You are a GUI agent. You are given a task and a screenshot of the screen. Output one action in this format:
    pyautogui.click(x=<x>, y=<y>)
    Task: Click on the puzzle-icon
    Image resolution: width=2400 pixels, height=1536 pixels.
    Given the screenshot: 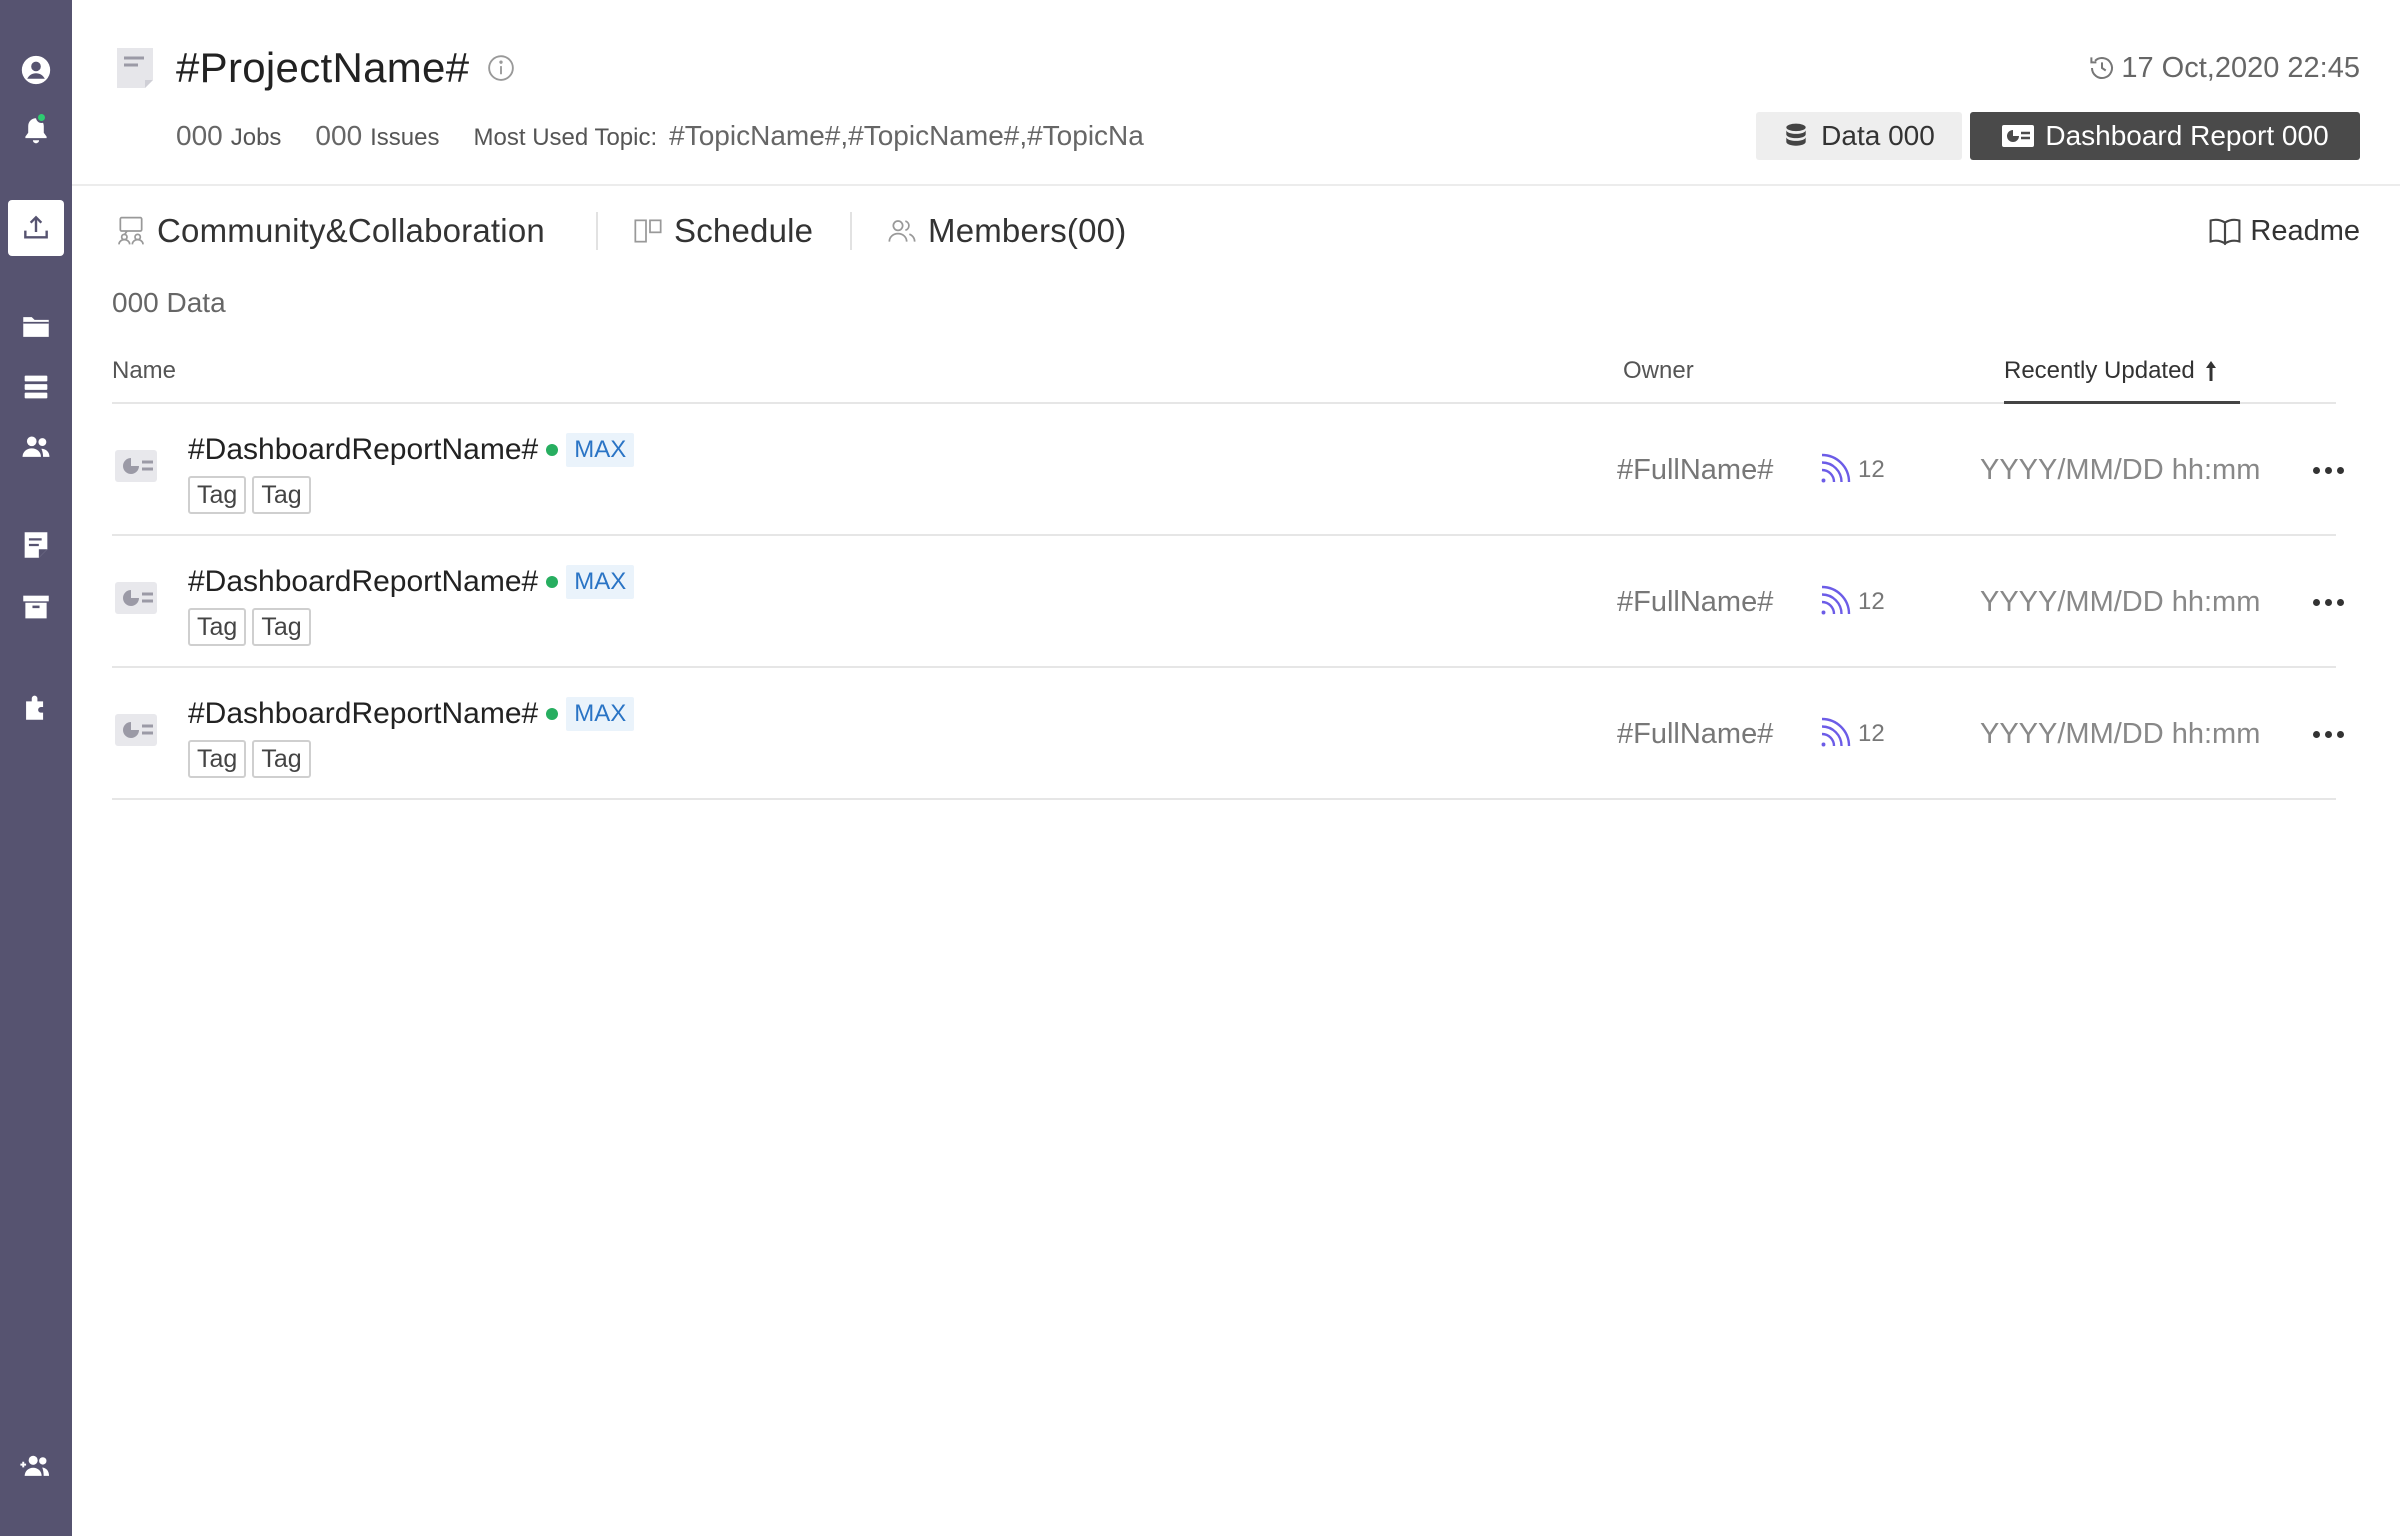 What is the action you would take?
    pyautogui.click(x=35, y=707)
    